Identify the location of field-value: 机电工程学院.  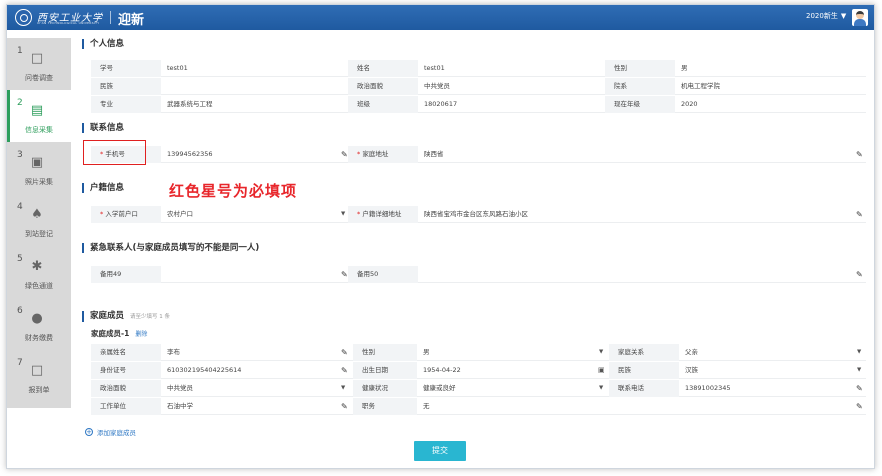
(700, 86).